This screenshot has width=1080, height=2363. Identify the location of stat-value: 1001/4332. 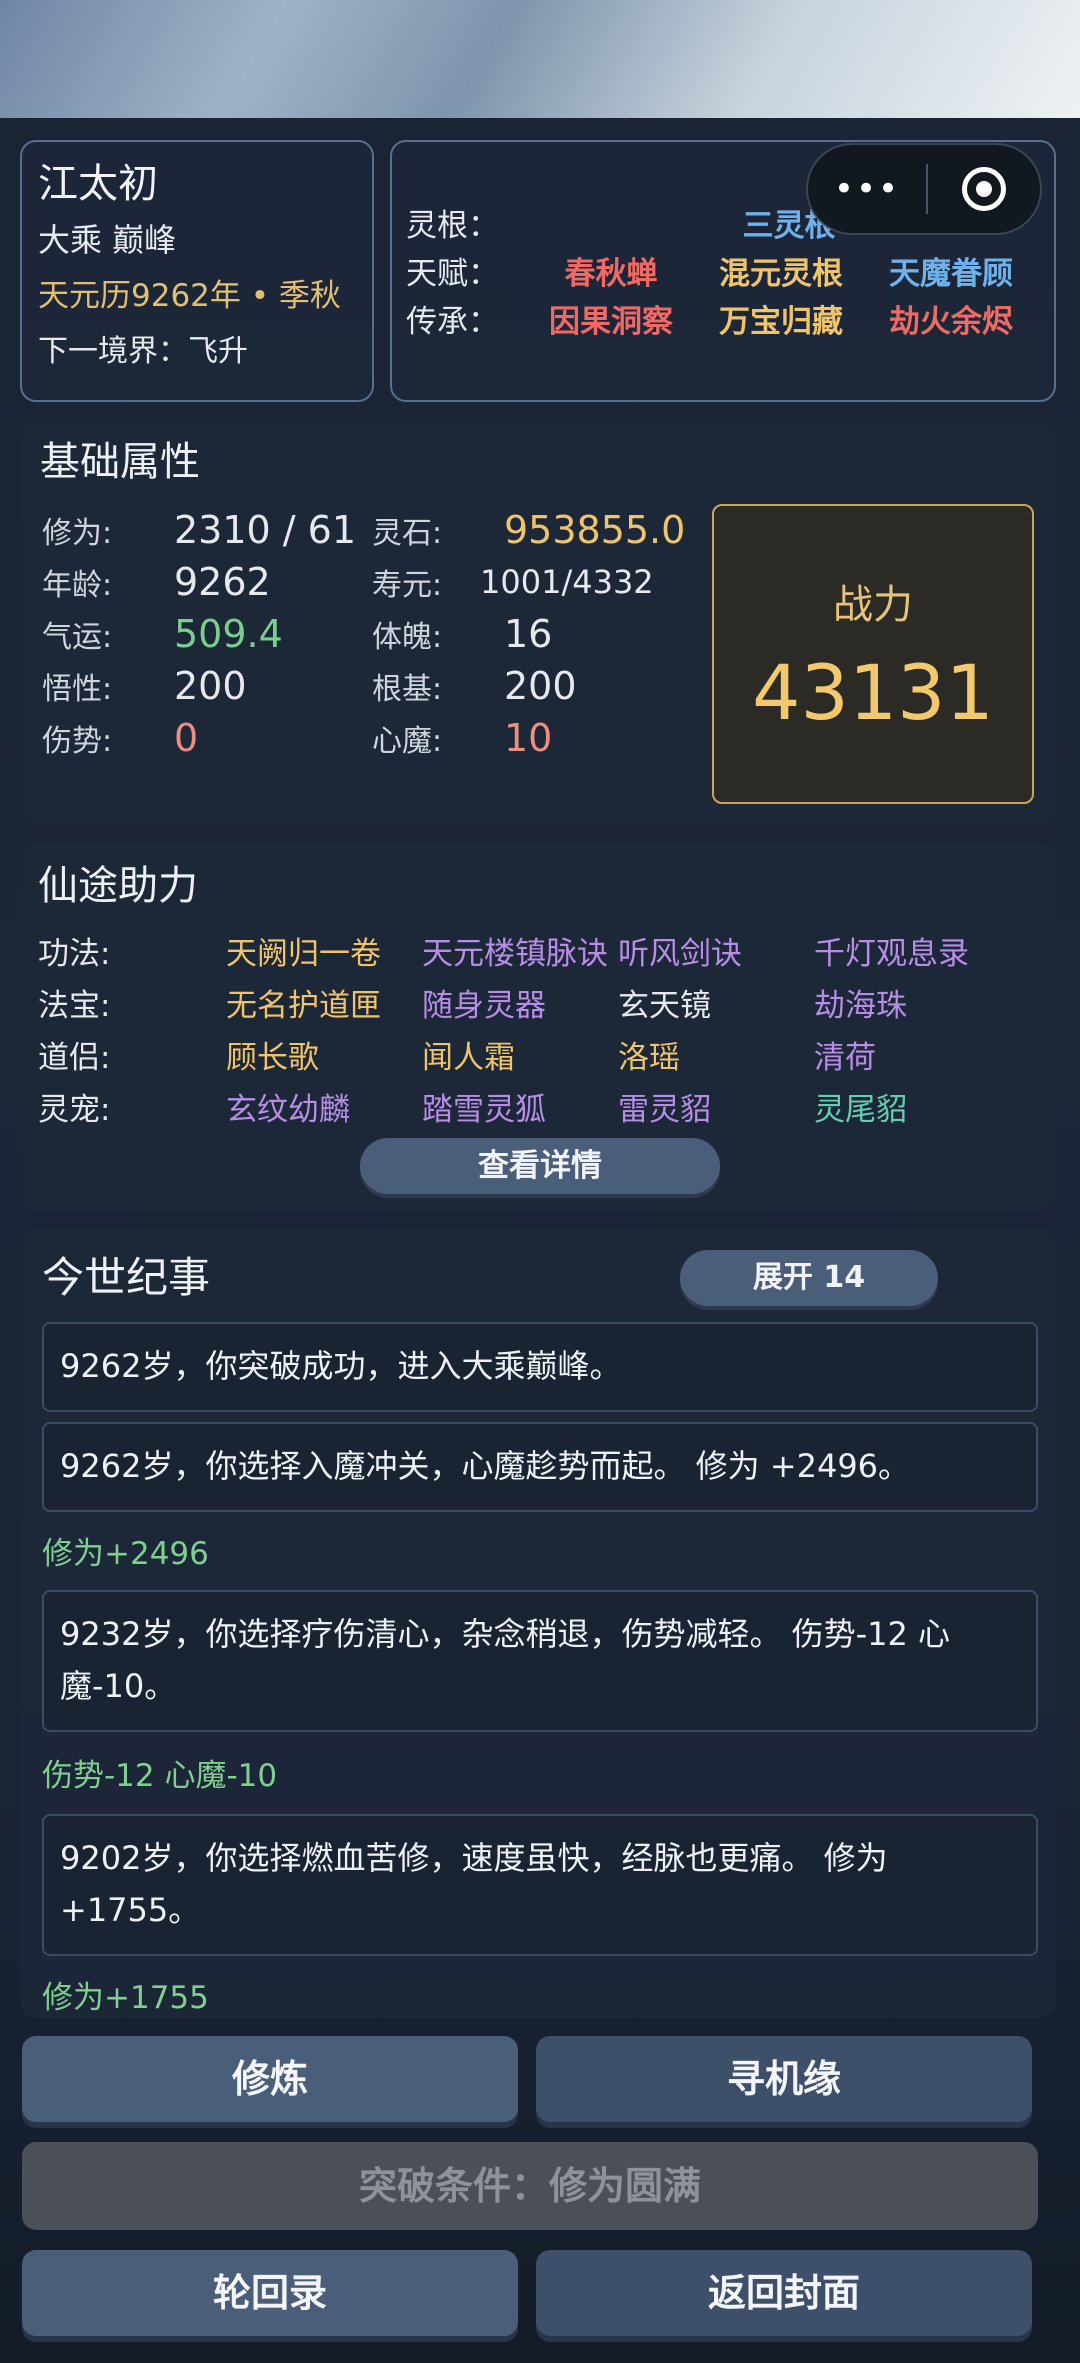
(567, 582).